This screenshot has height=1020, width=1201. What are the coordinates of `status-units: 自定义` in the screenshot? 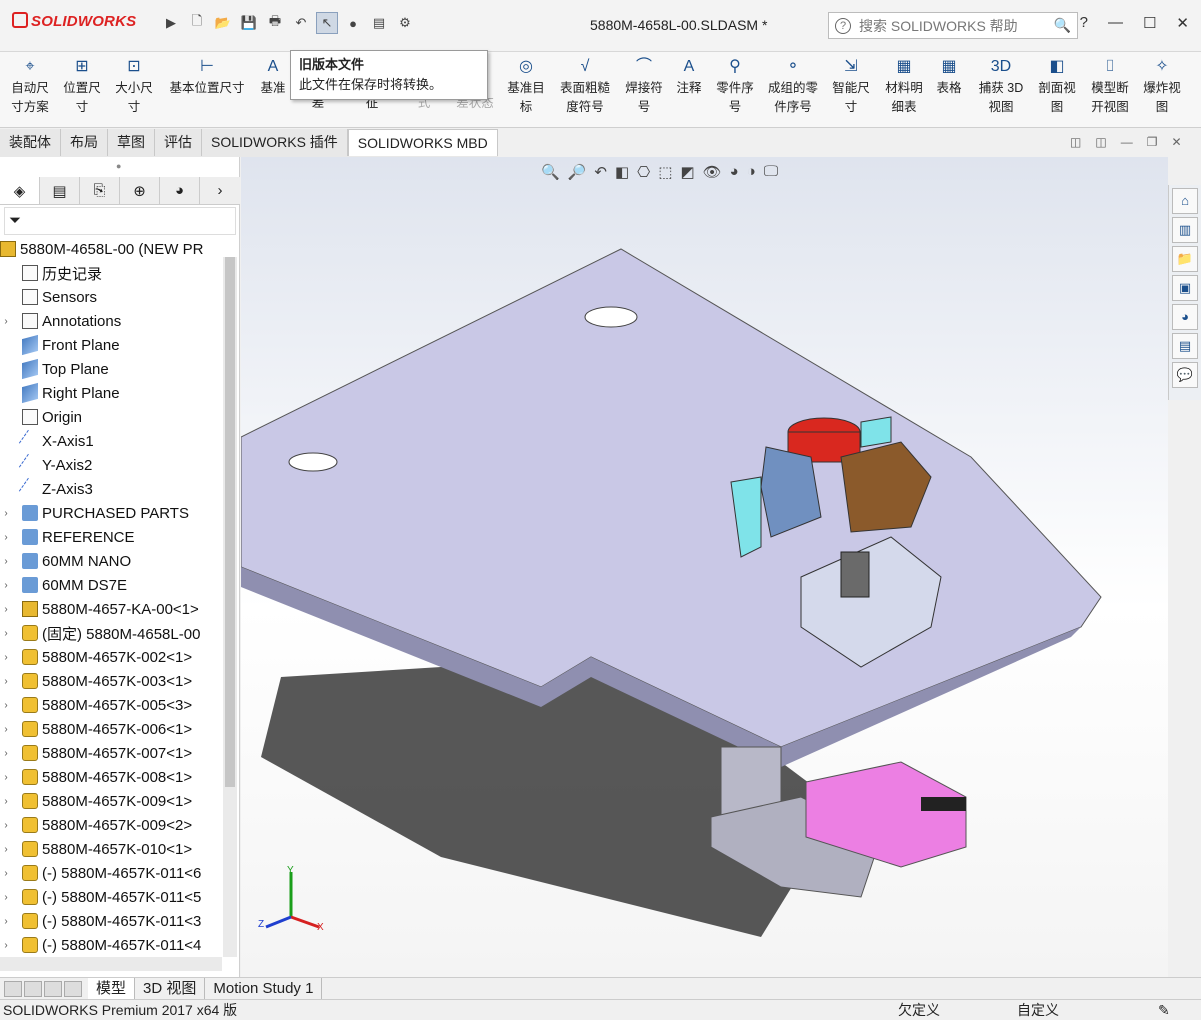 It's located at (1038, 1010).